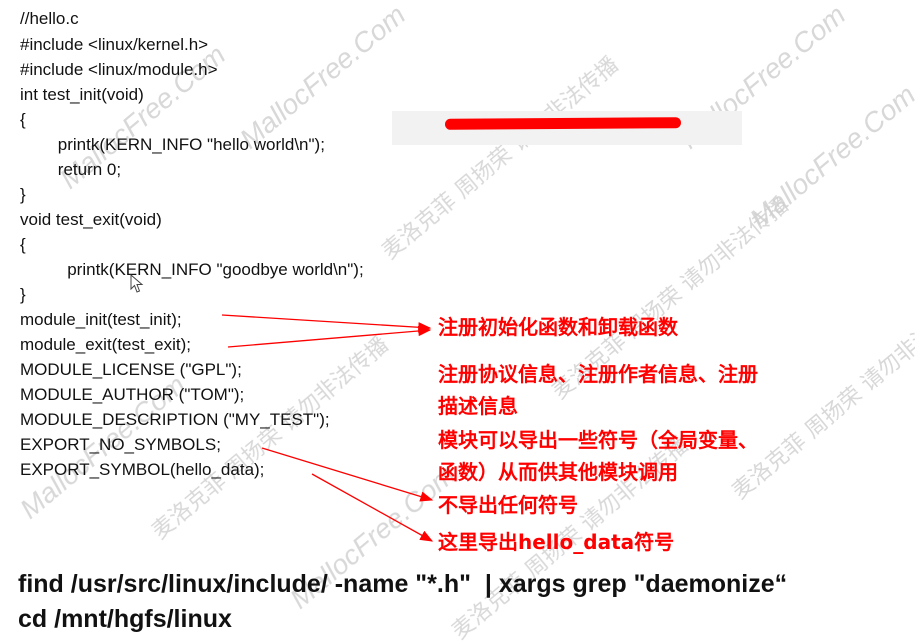 The width and height of the screenshot is (915, 643). Describe the element at coordinates (82, 94) in the screenshot. I see `code-line: int test_init(void)` at that location.